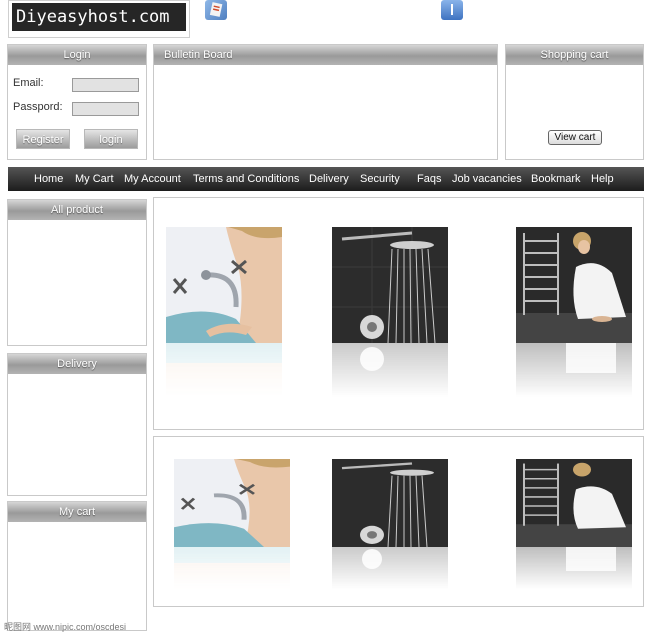 The height and width of the screenshot is (633, 650). Describe the element at coordinates (487, 179) in the screenshot. I see `nav-job-vacancies: Job vacancies` at that location.